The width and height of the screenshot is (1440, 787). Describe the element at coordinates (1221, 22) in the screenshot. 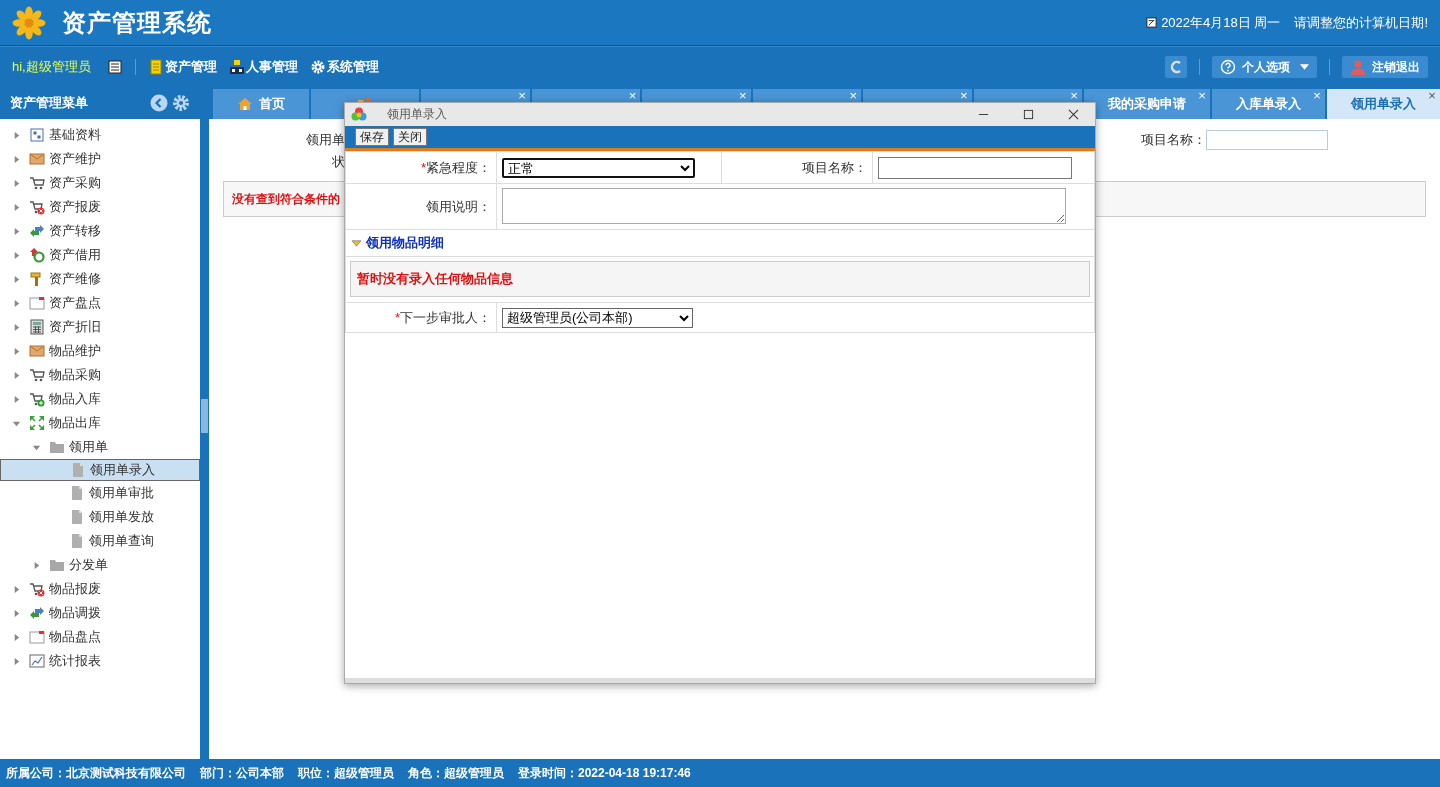

I see `date-text: 2022年4月18日 周一` at that location.